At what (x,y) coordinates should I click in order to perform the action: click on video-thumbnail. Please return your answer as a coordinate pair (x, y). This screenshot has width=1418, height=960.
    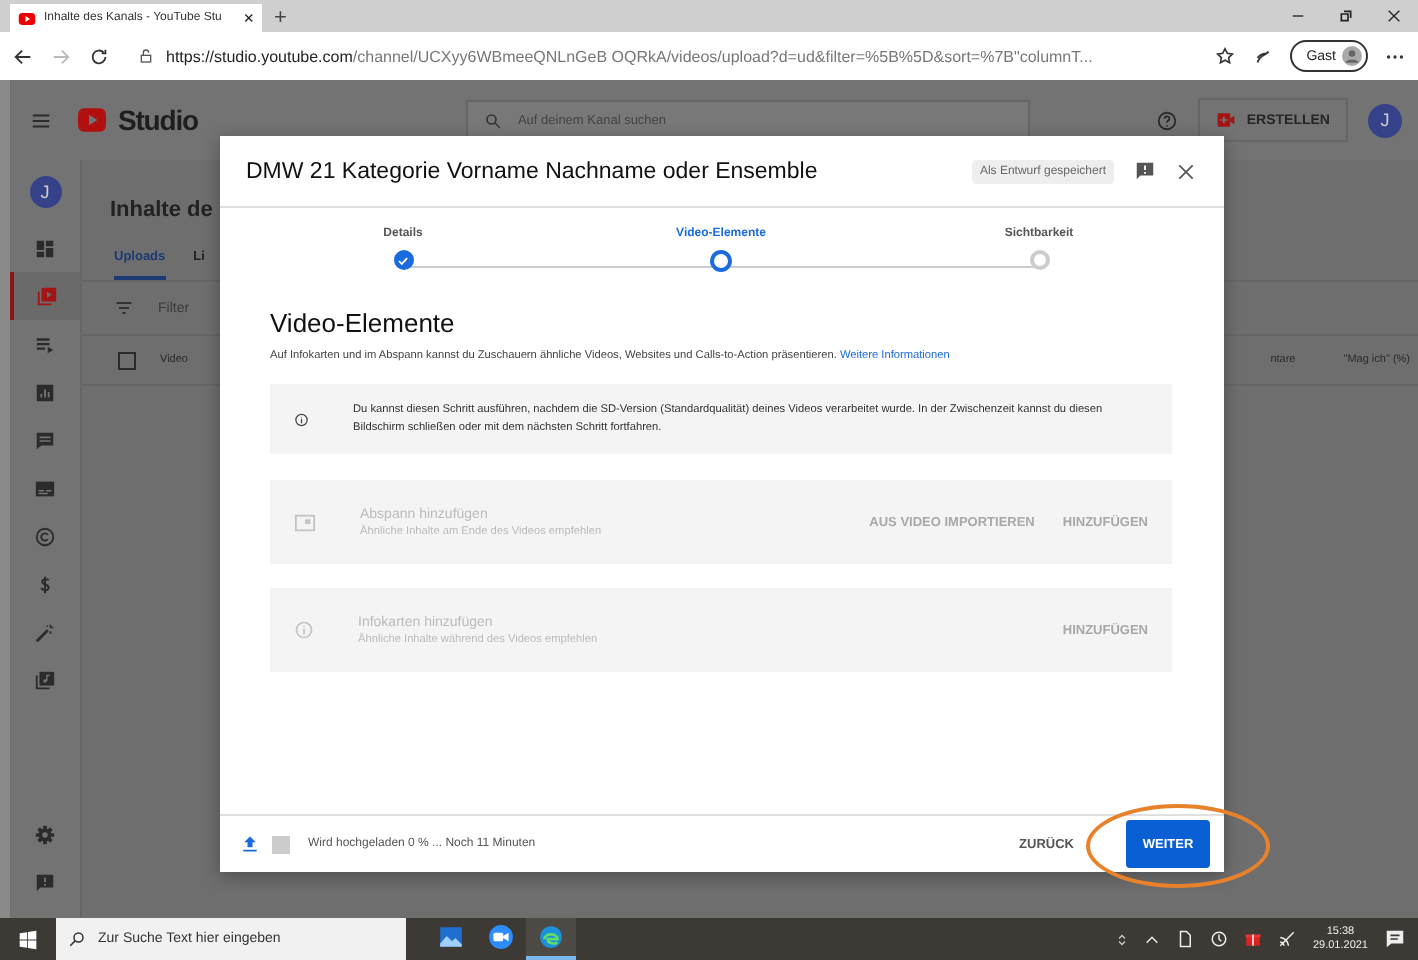
    Looking at the image, I should click on (281, 844).